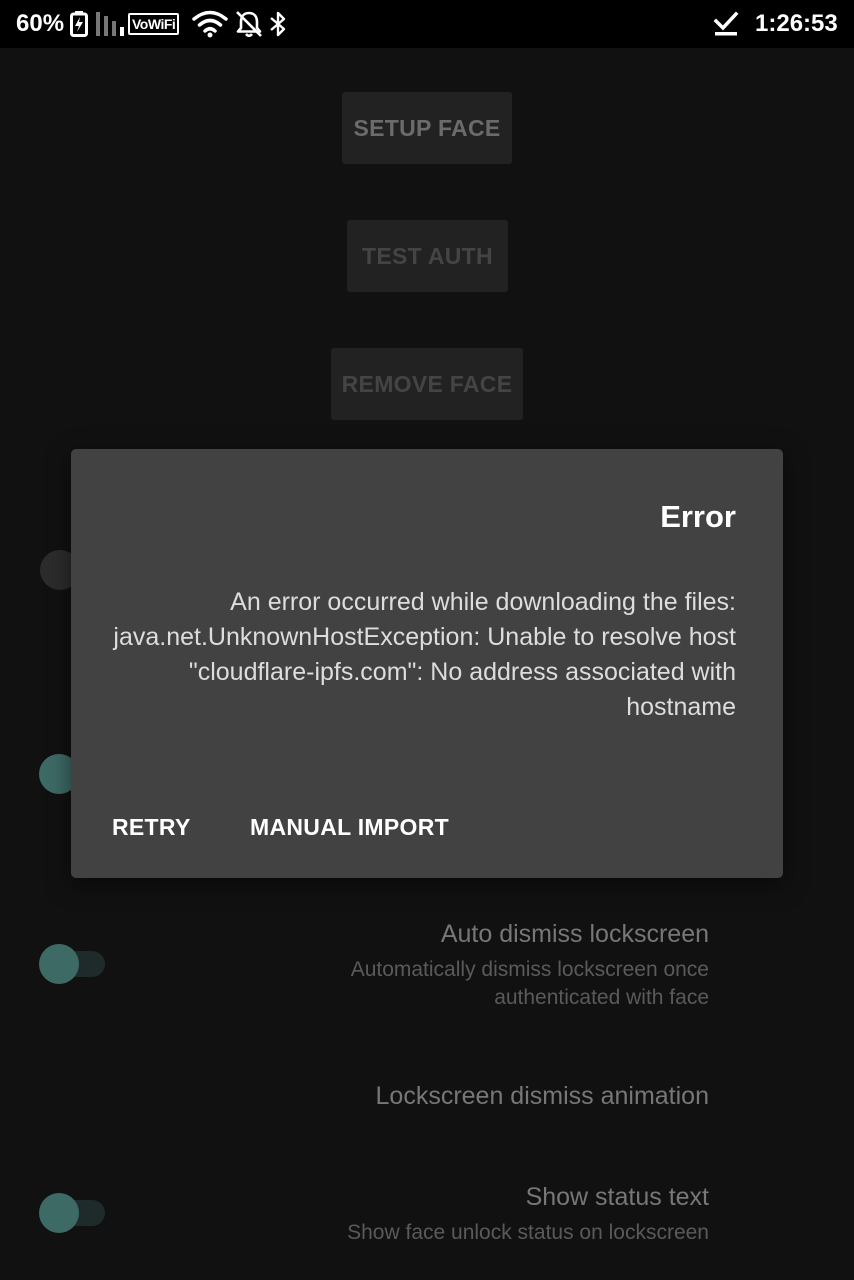  What do you see at coordinates (427, 24) in the screenshot?
I see `status-bar: 60% VoWiFi 1:26:53` at bounding box center [427, 24].